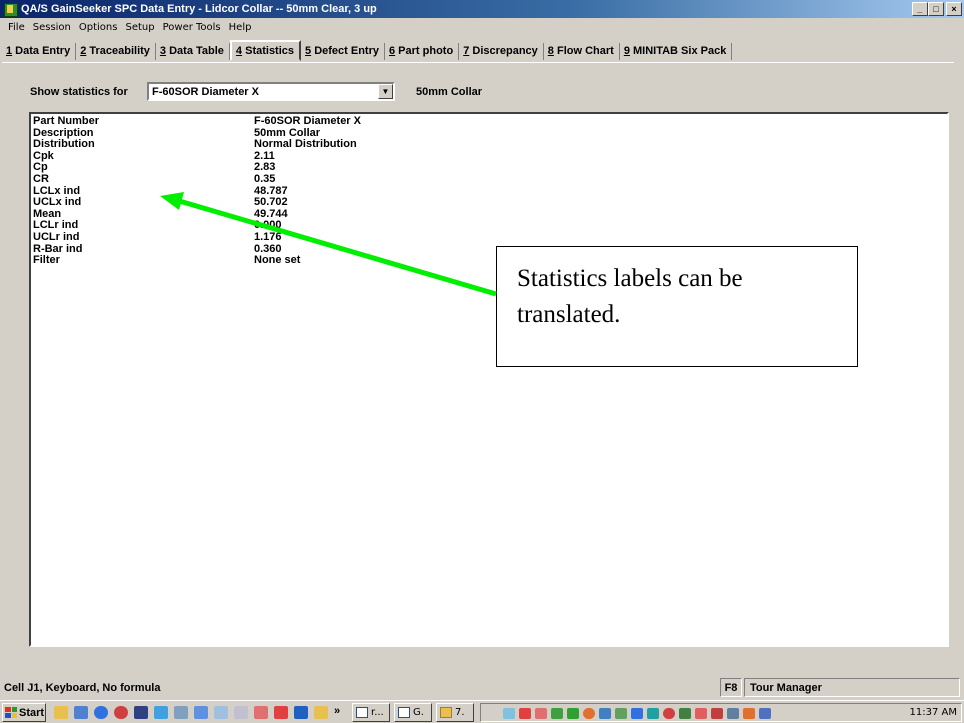 The image size is (964, 723). What do you see at coordinates (43, 155) in the screenshot?
I see `statistic-label: Cpk` at bounding box center [43, 155].